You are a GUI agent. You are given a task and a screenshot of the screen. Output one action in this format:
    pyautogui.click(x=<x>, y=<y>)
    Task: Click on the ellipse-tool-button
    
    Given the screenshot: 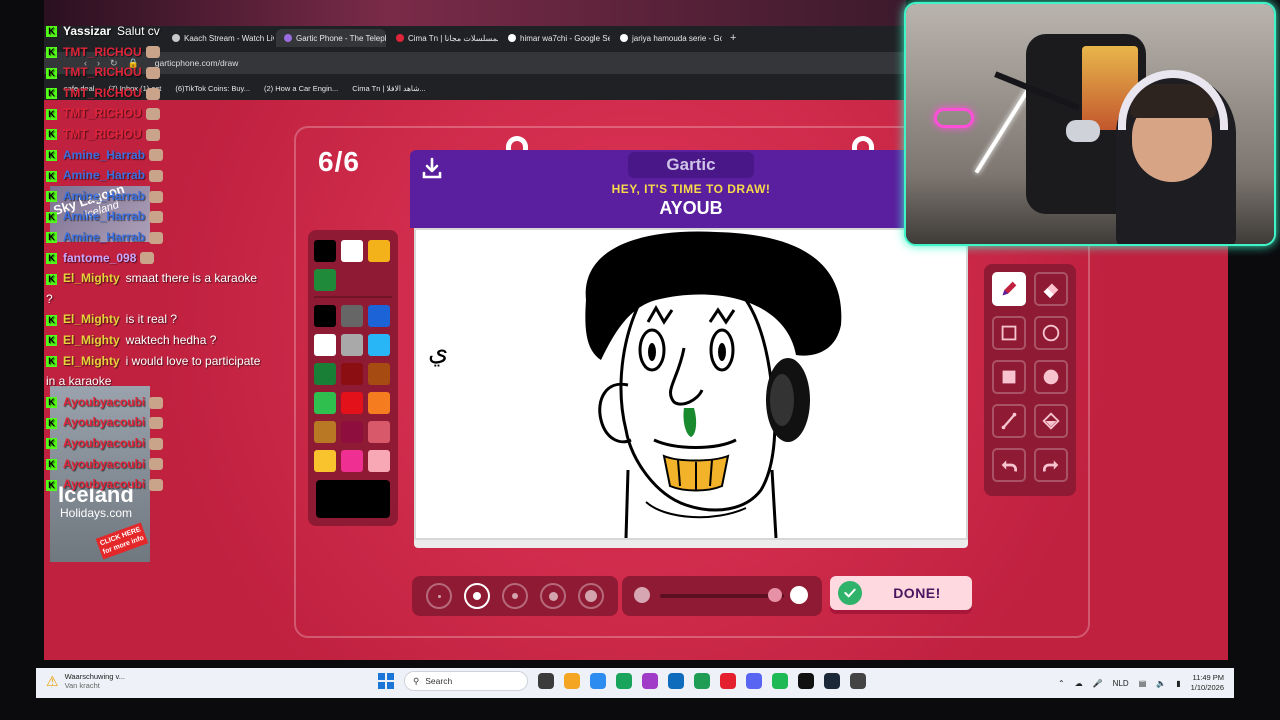 What is the action you would take?
    pyautogui.click(x=1051, y=333)
    